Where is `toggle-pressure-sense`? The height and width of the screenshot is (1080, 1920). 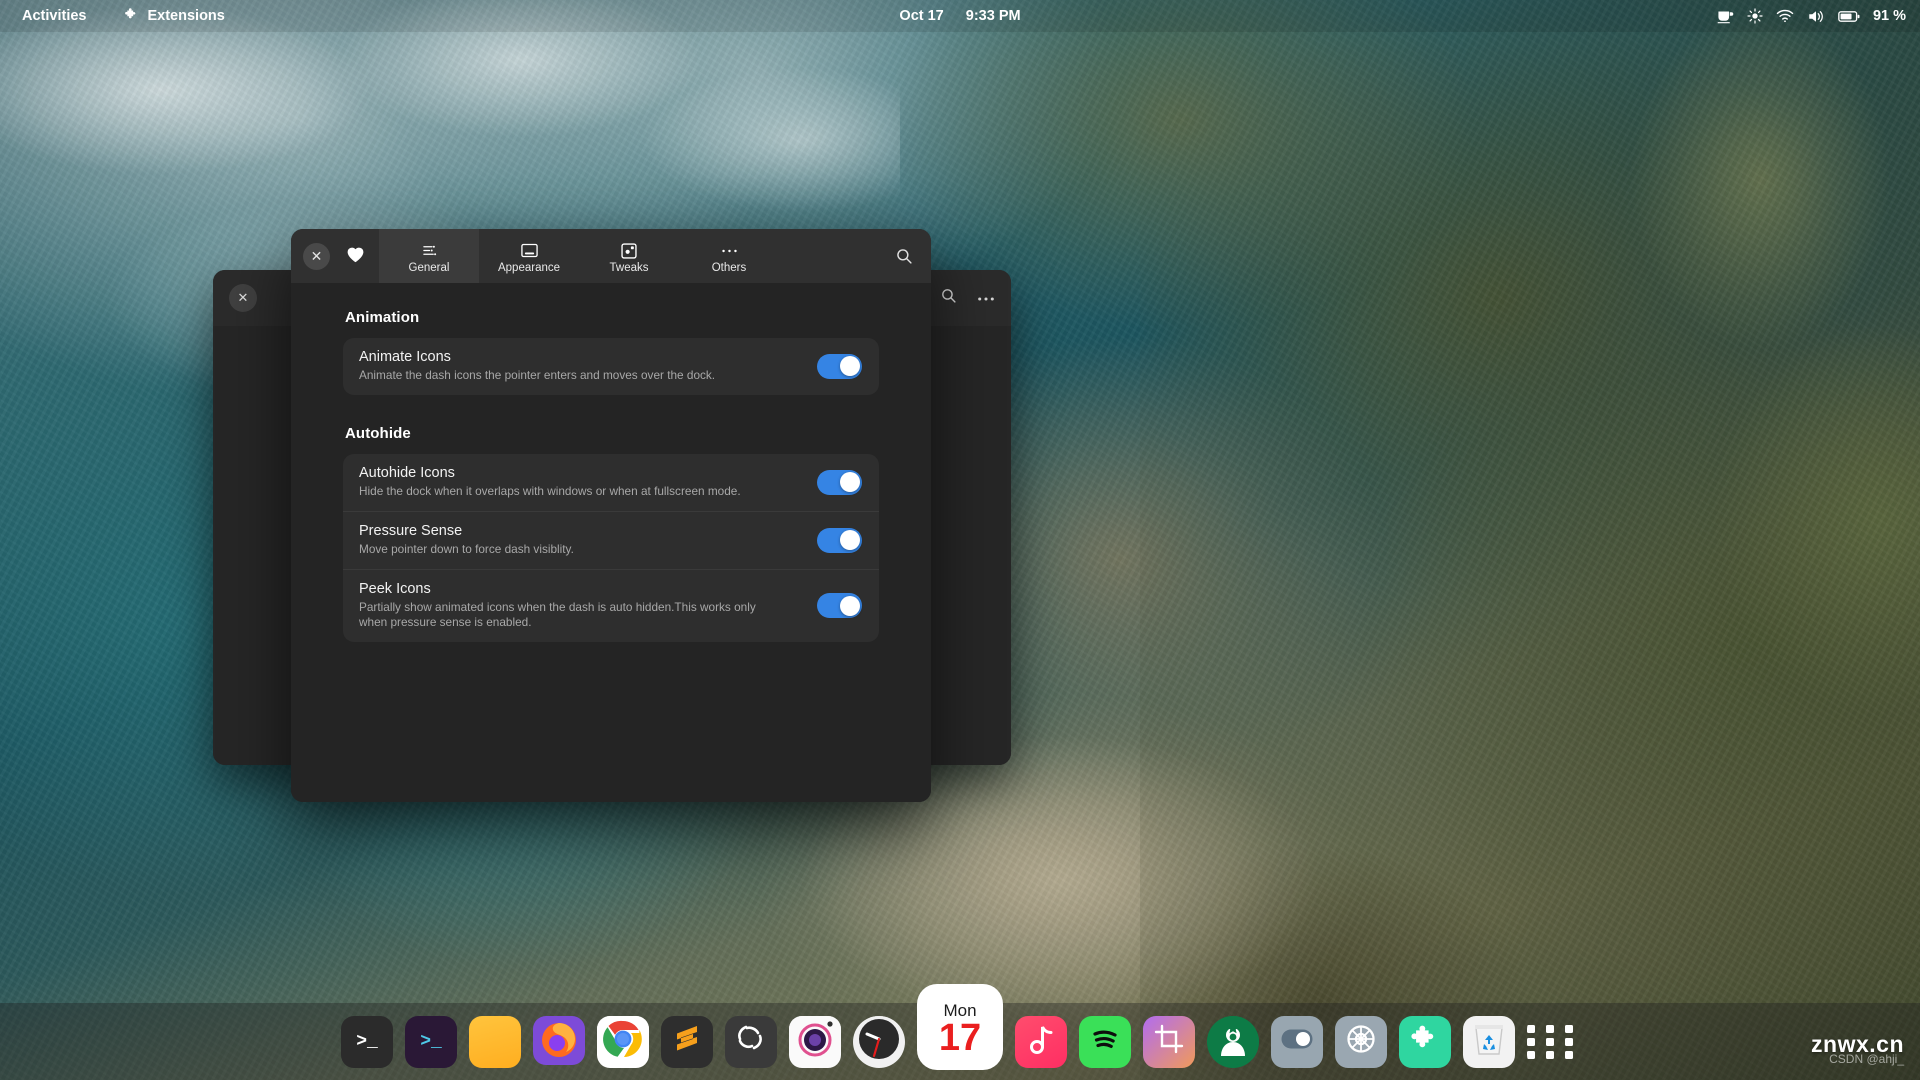
toggle-pressure-sense is located at coordinates (839, 540).